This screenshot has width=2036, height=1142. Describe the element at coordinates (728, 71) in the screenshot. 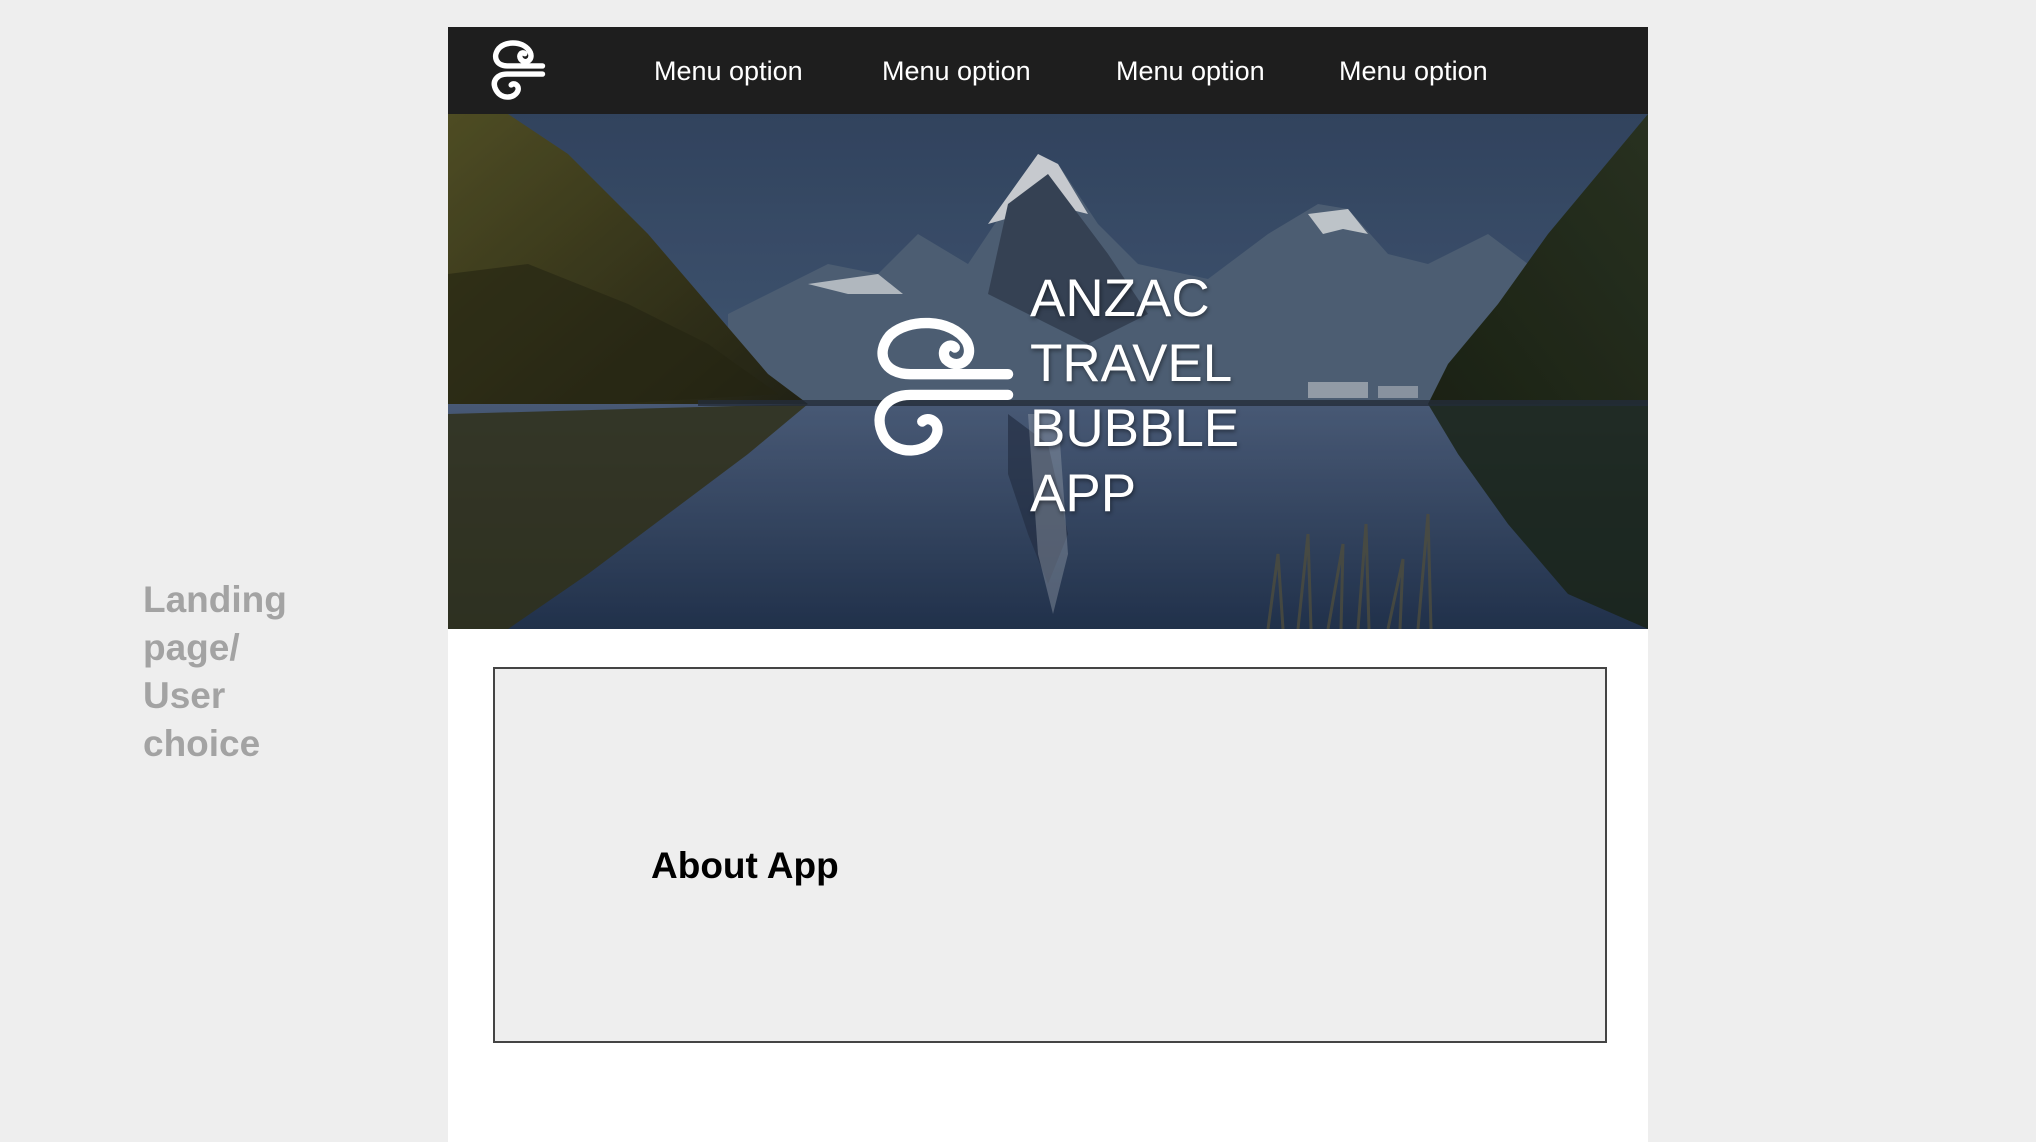

I see `nav-menu-option-1: Menu option` at that location.